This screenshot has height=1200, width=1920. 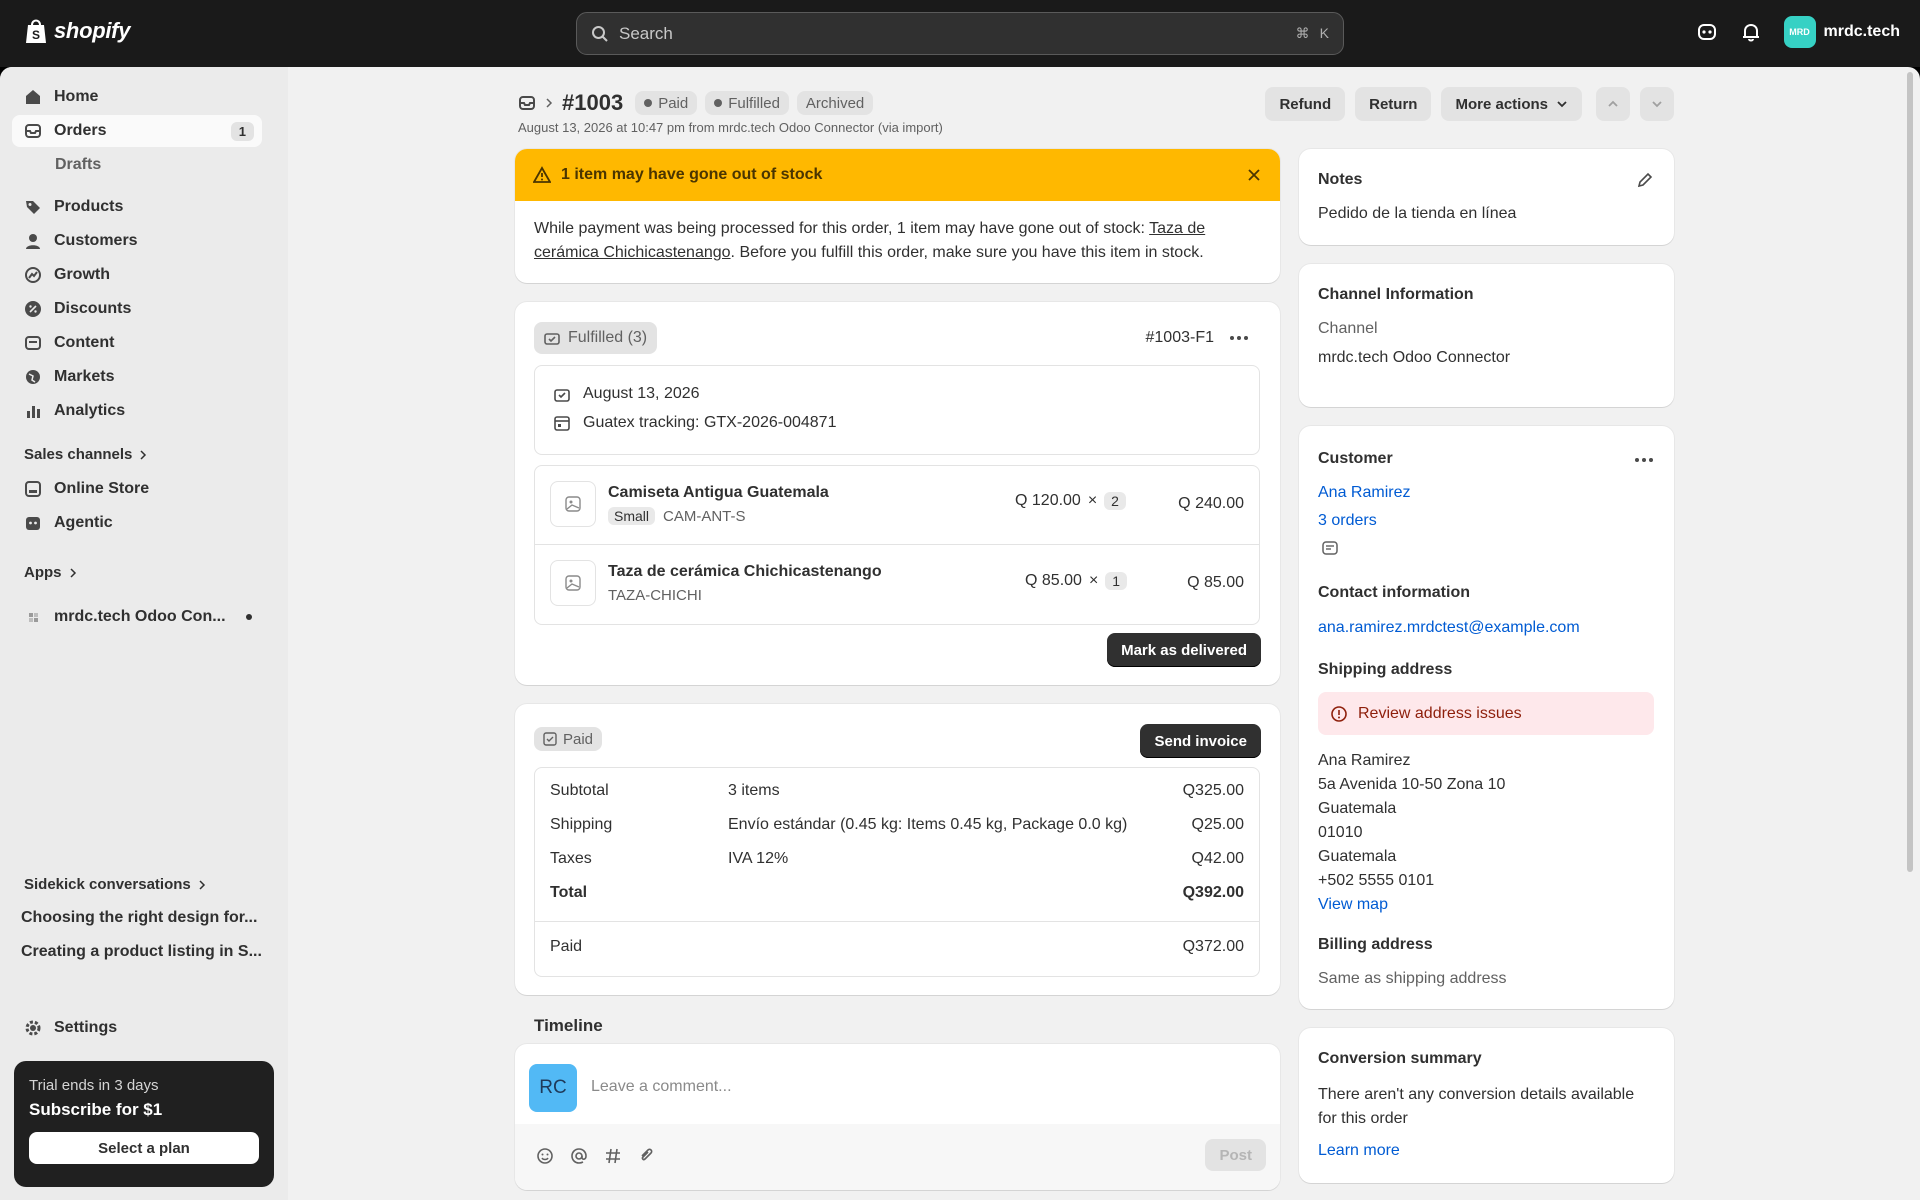 I want to click on unit-price: Q 85.00, so click(x=1053, y=580).